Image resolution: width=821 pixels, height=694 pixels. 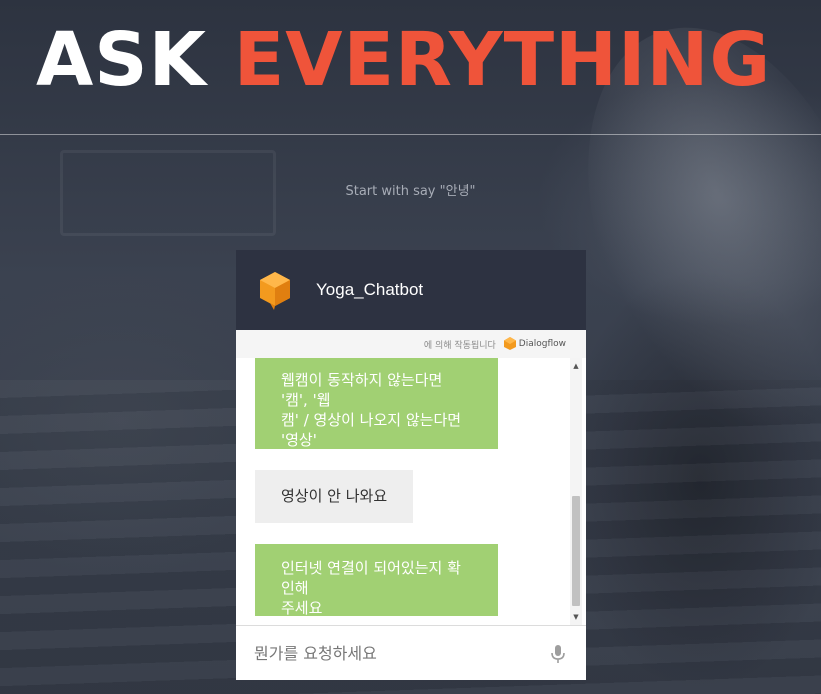 What do you see at coordinates (362, 390) in the screenshot?
I see `message-line: 웹캠이 동작하지 않는다면 '캠', '웹` at bounding box center [362, 390].